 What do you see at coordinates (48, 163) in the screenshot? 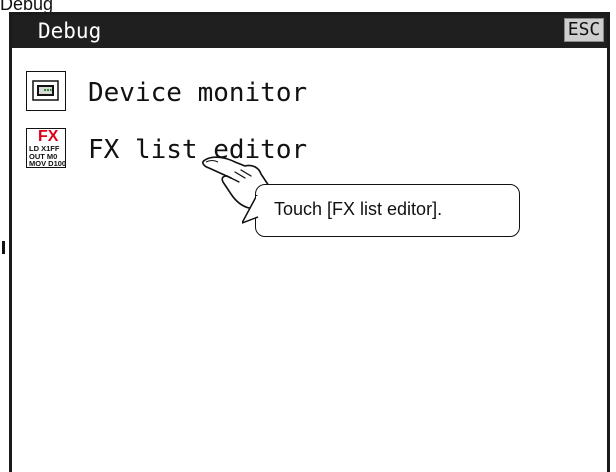
I see `fx-icon-line: MOV D100` at bounding box center [48, 163].